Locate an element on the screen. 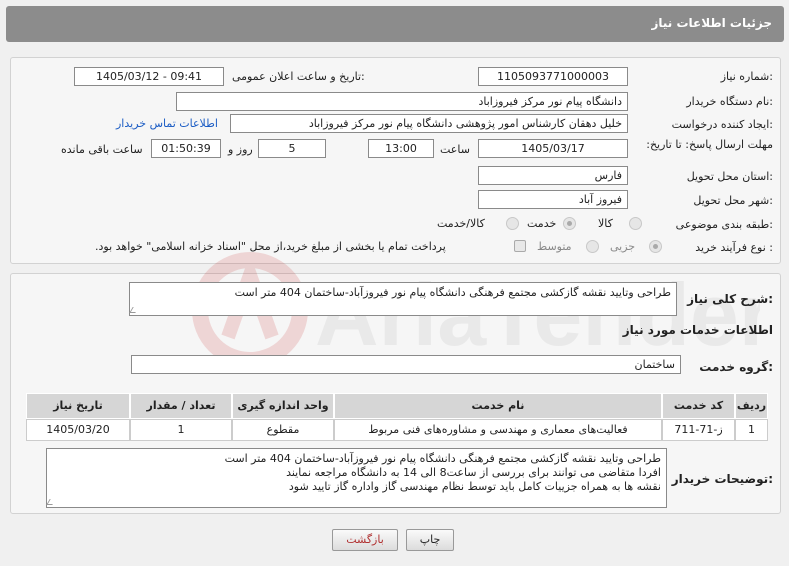  time-remaining-field: 01:50:39 is located at coordinates (186, 148).